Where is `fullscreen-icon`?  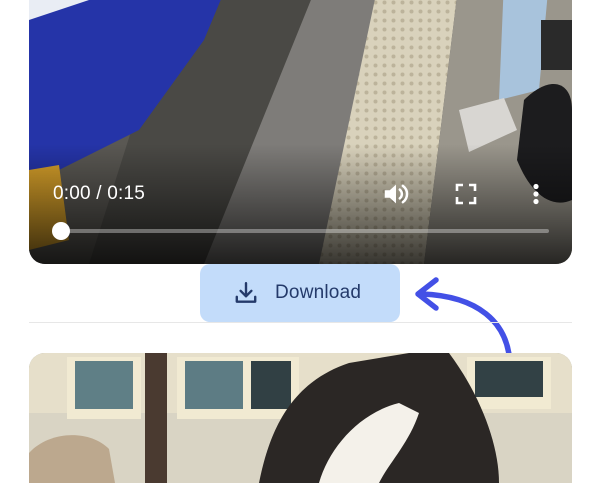
fullscreen-icon is located at coordinates (466, 194).